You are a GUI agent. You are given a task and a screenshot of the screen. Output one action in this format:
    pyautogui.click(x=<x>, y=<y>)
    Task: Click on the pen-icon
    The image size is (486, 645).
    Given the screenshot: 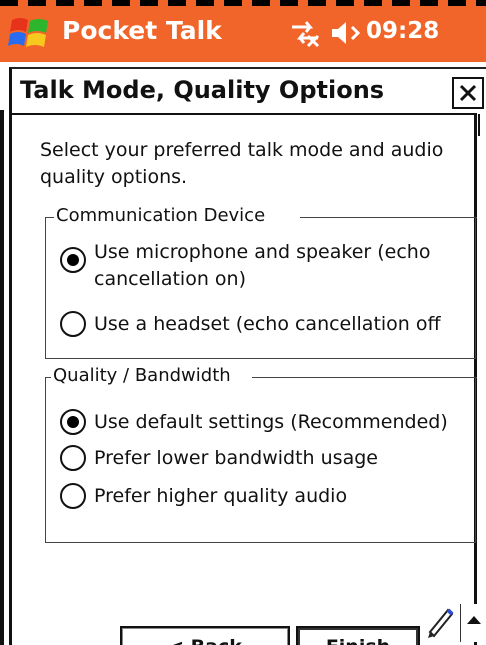 What is the action you would take?
    pyautogui.click(x=441, y=622)
    